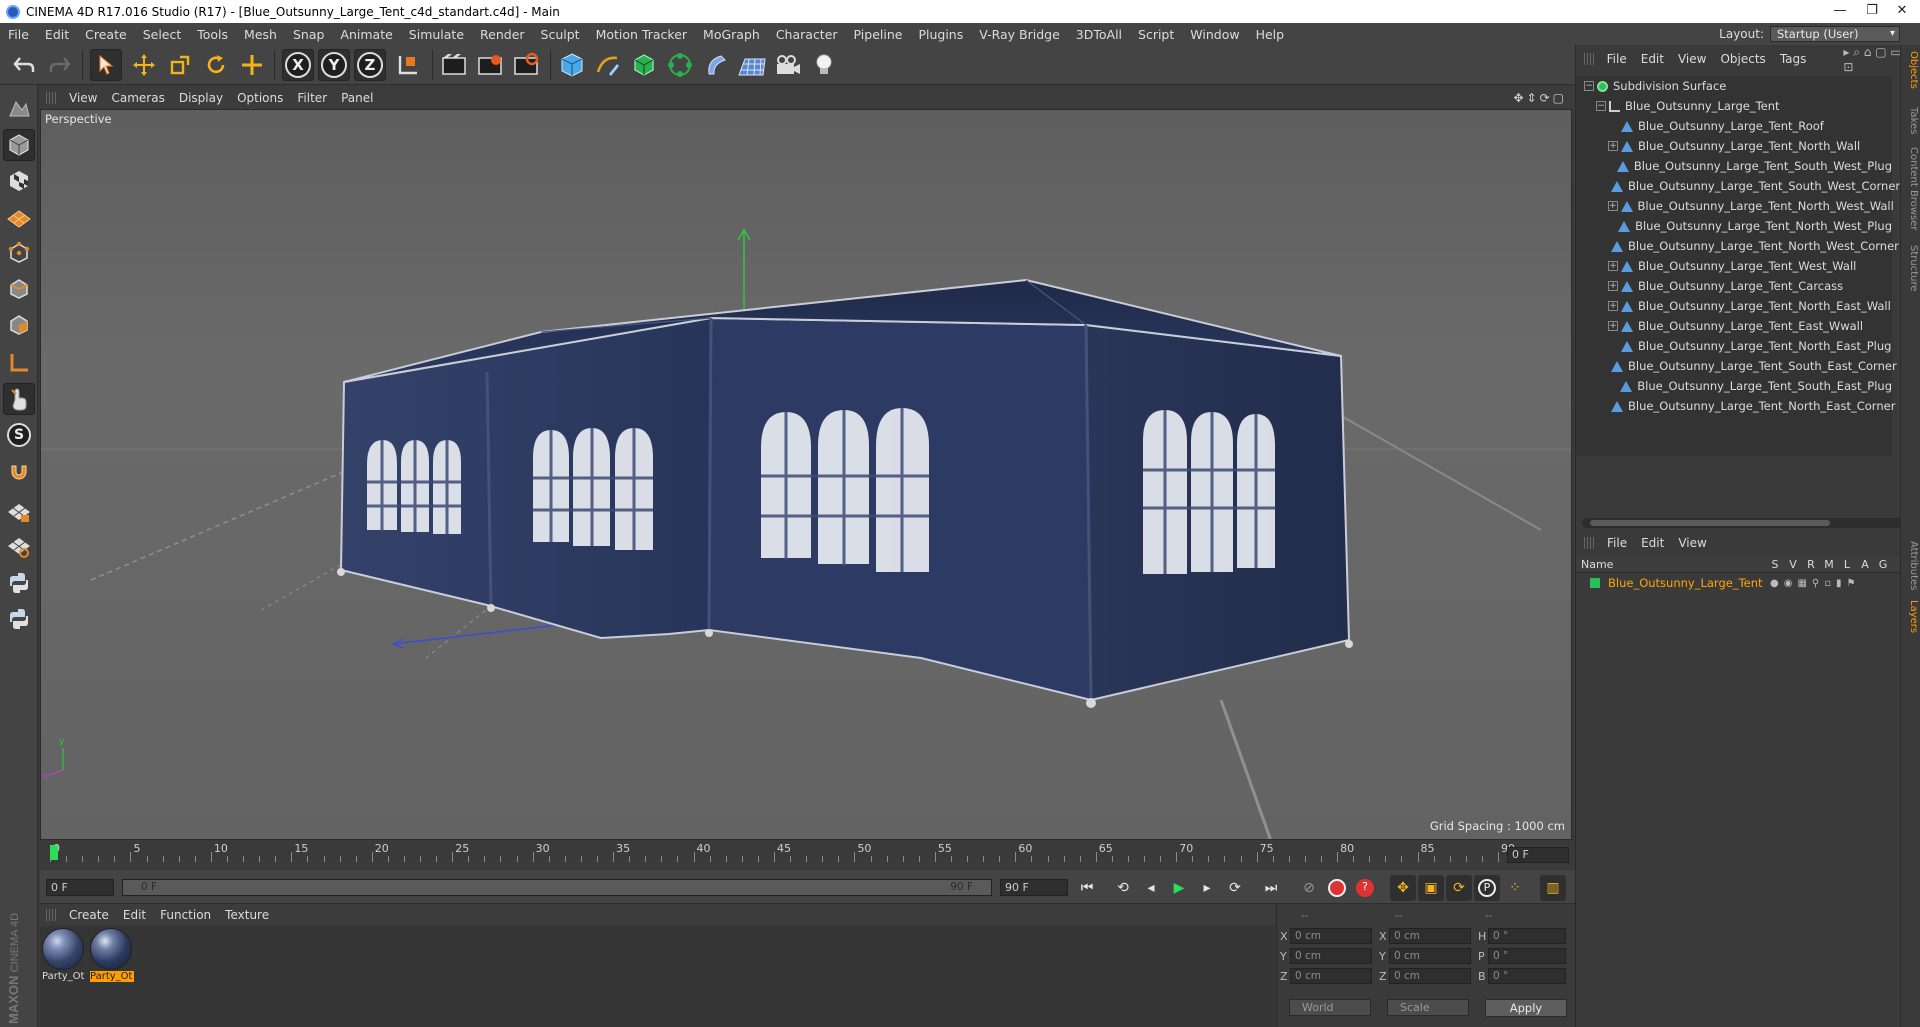 Image resolution: width=1920 pixels, height=1027 pixels. I want to click on material-swatch-selected: Party_Ot, so click(112, 959).